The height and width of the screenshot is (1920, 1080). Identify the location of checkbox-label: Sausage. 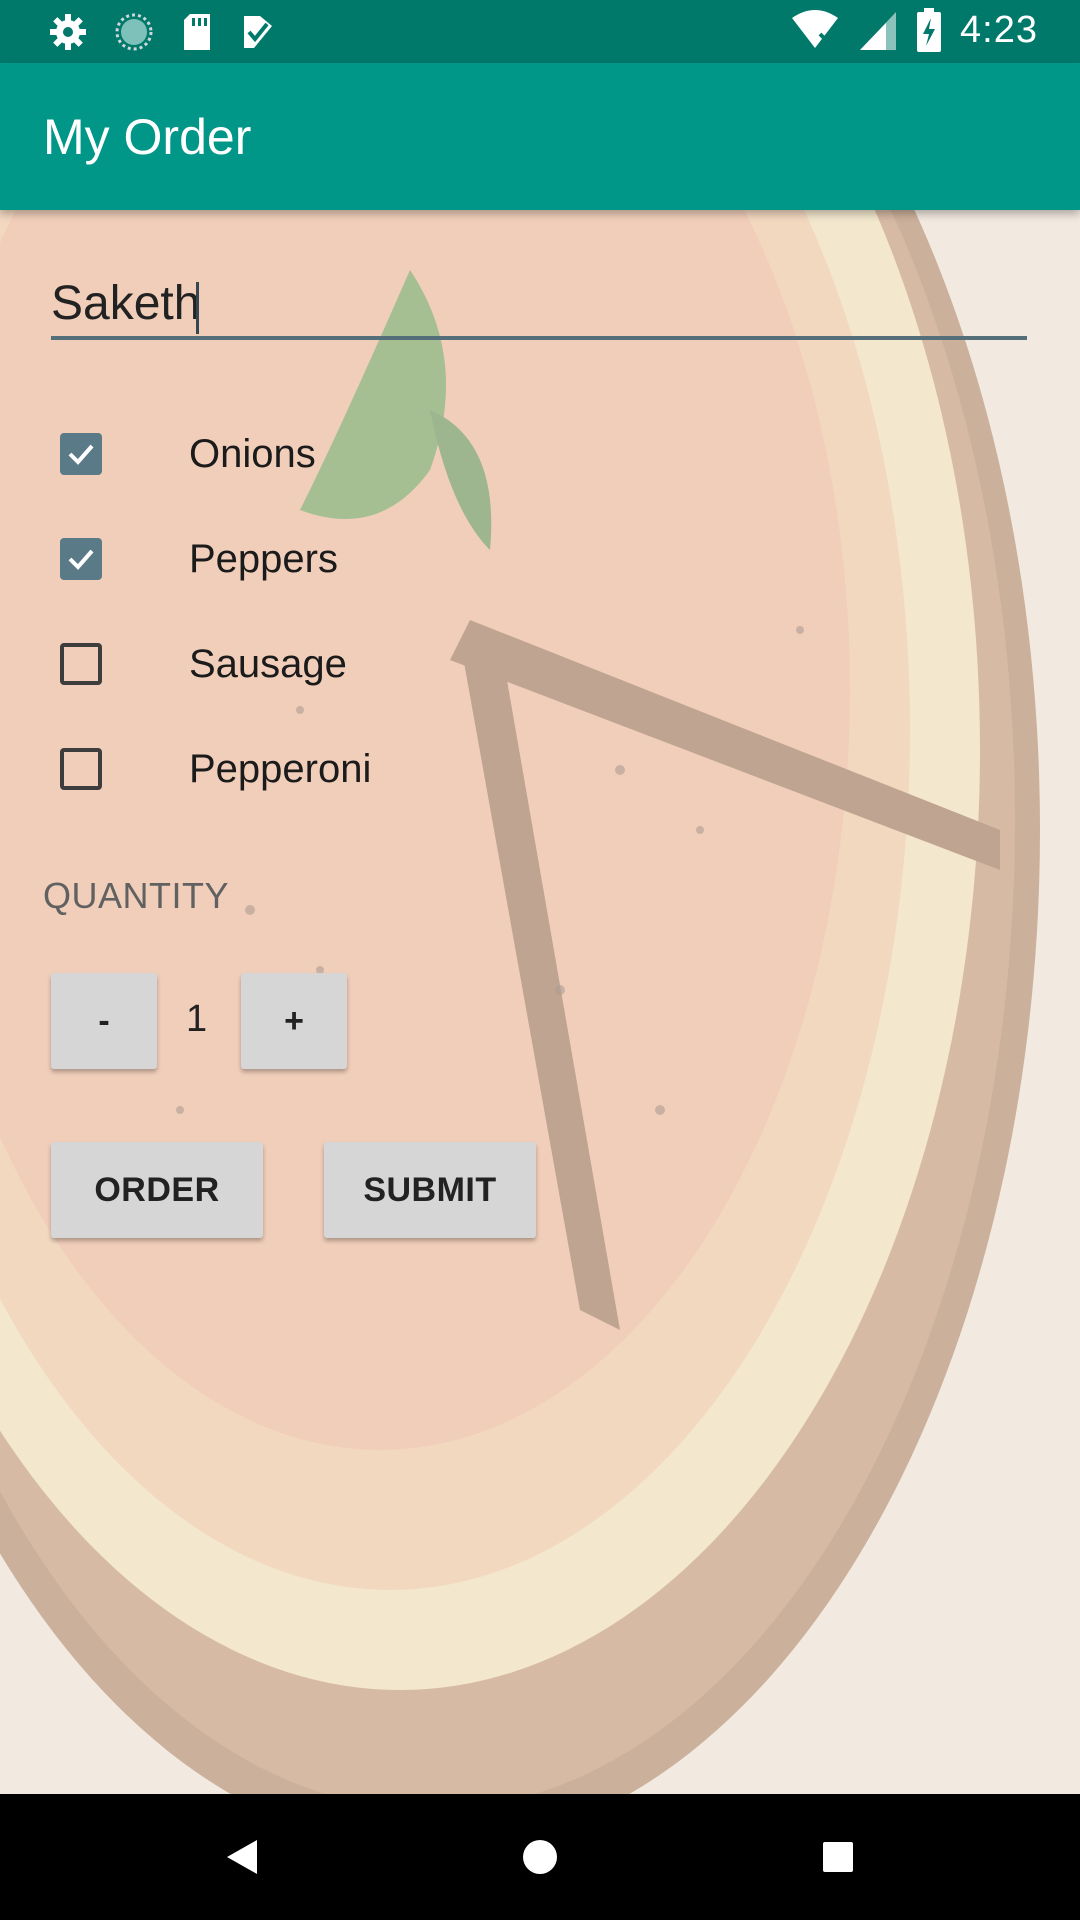
(268, 663).